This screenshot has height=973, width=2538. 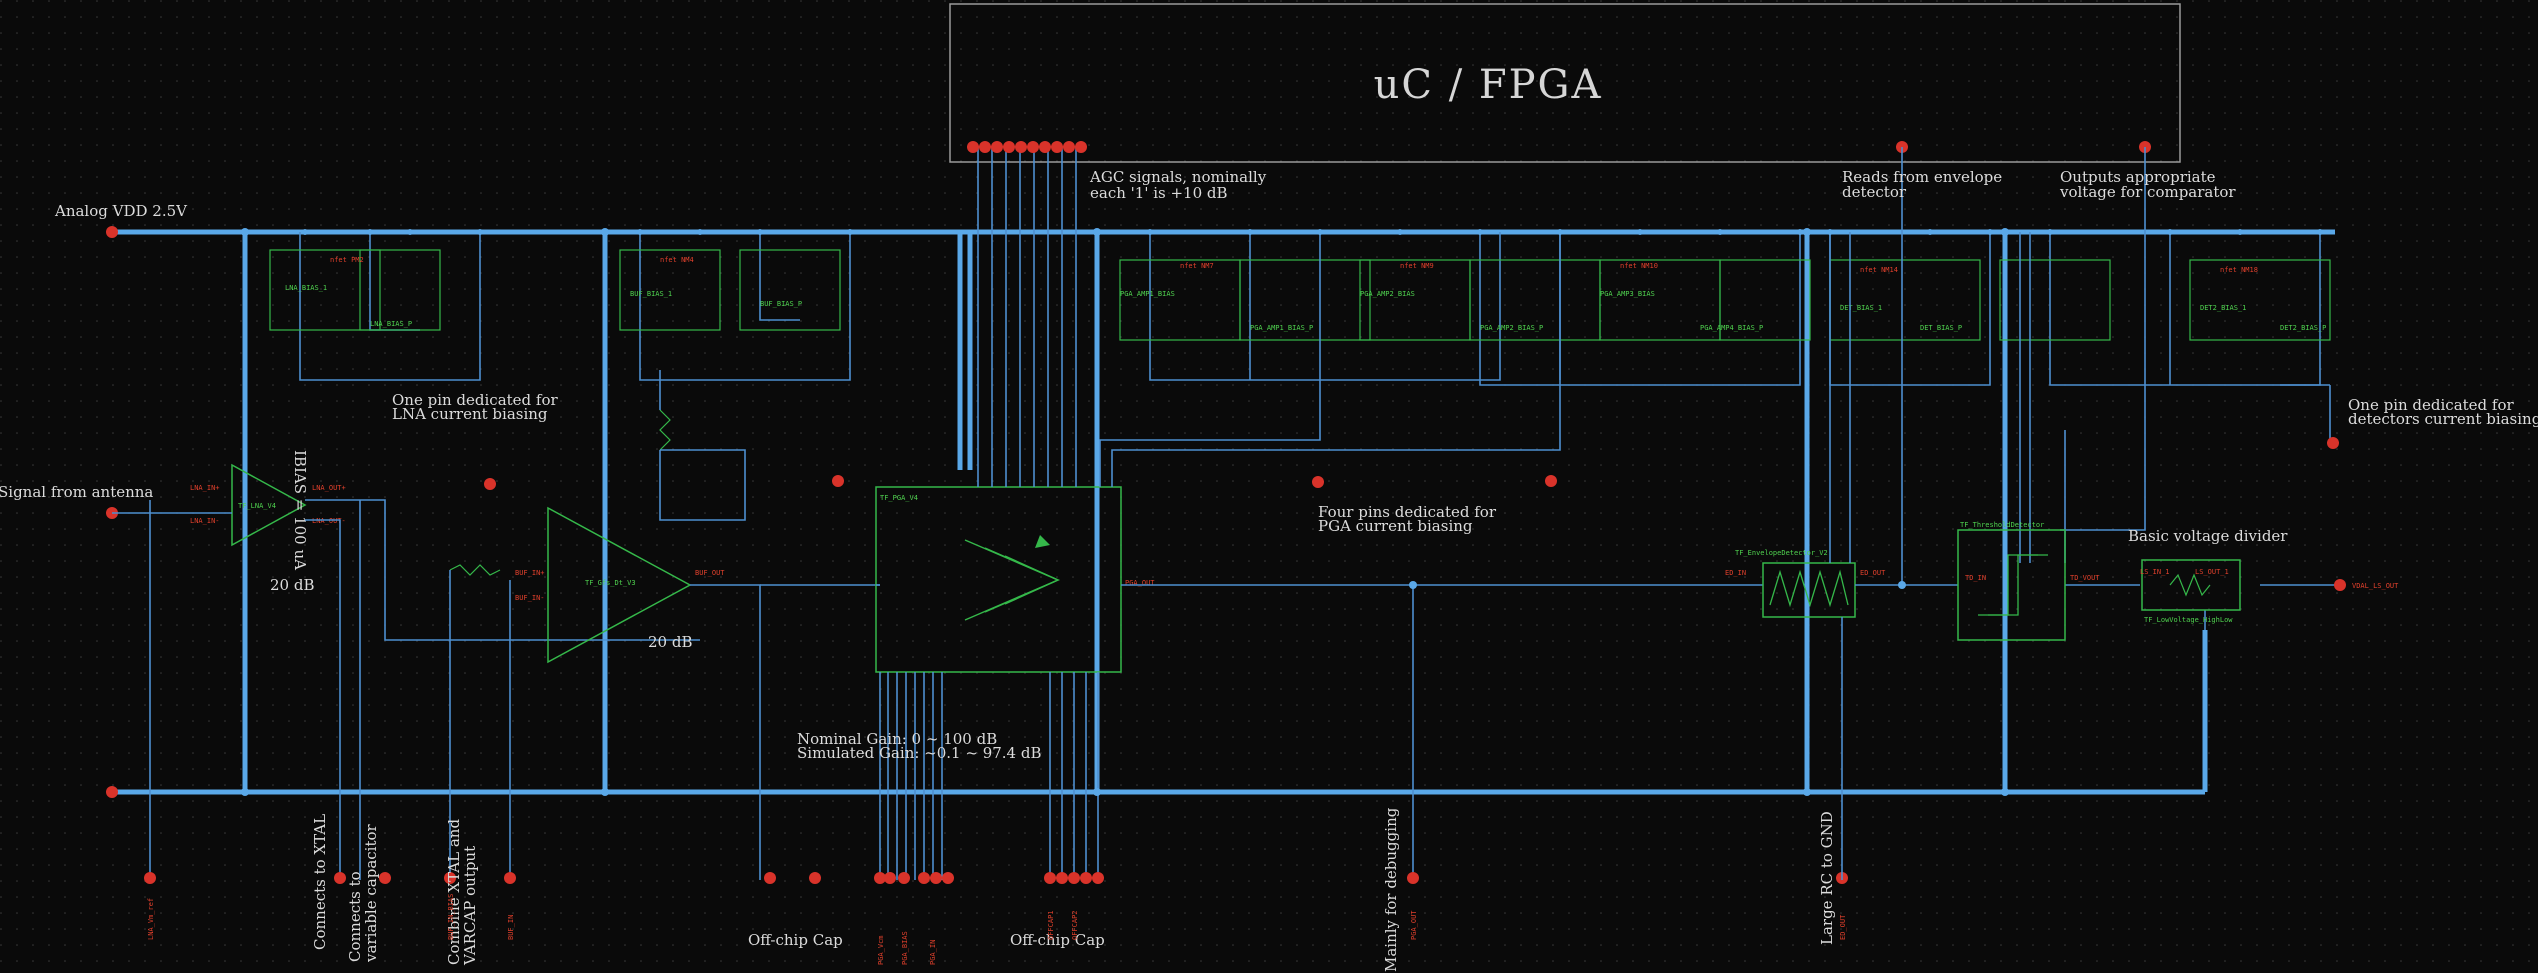 What do you see at coordinates (2188, 620) in the screenshot?
I see `svg-text: TF_LowVoltage_HighLow` at bounding box center [2188, 620].